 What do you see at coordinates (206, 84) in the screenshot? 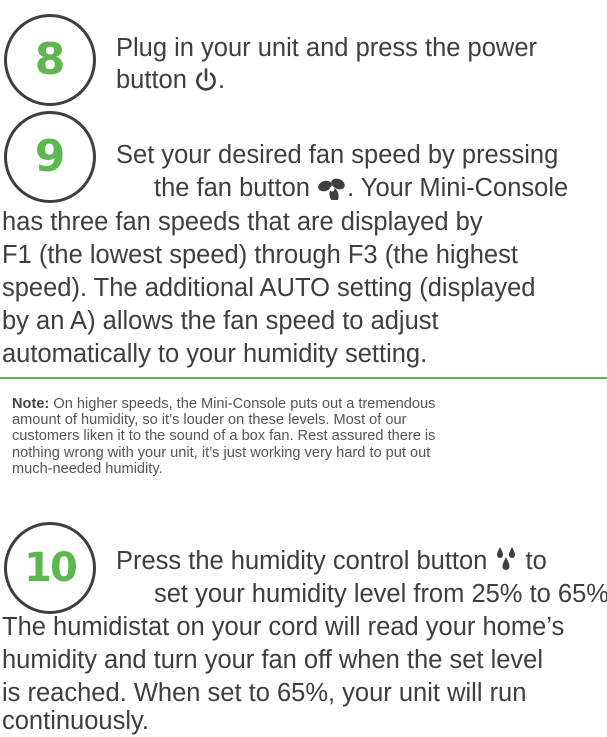
I see `power-icon` at bounding box center [206, 84].